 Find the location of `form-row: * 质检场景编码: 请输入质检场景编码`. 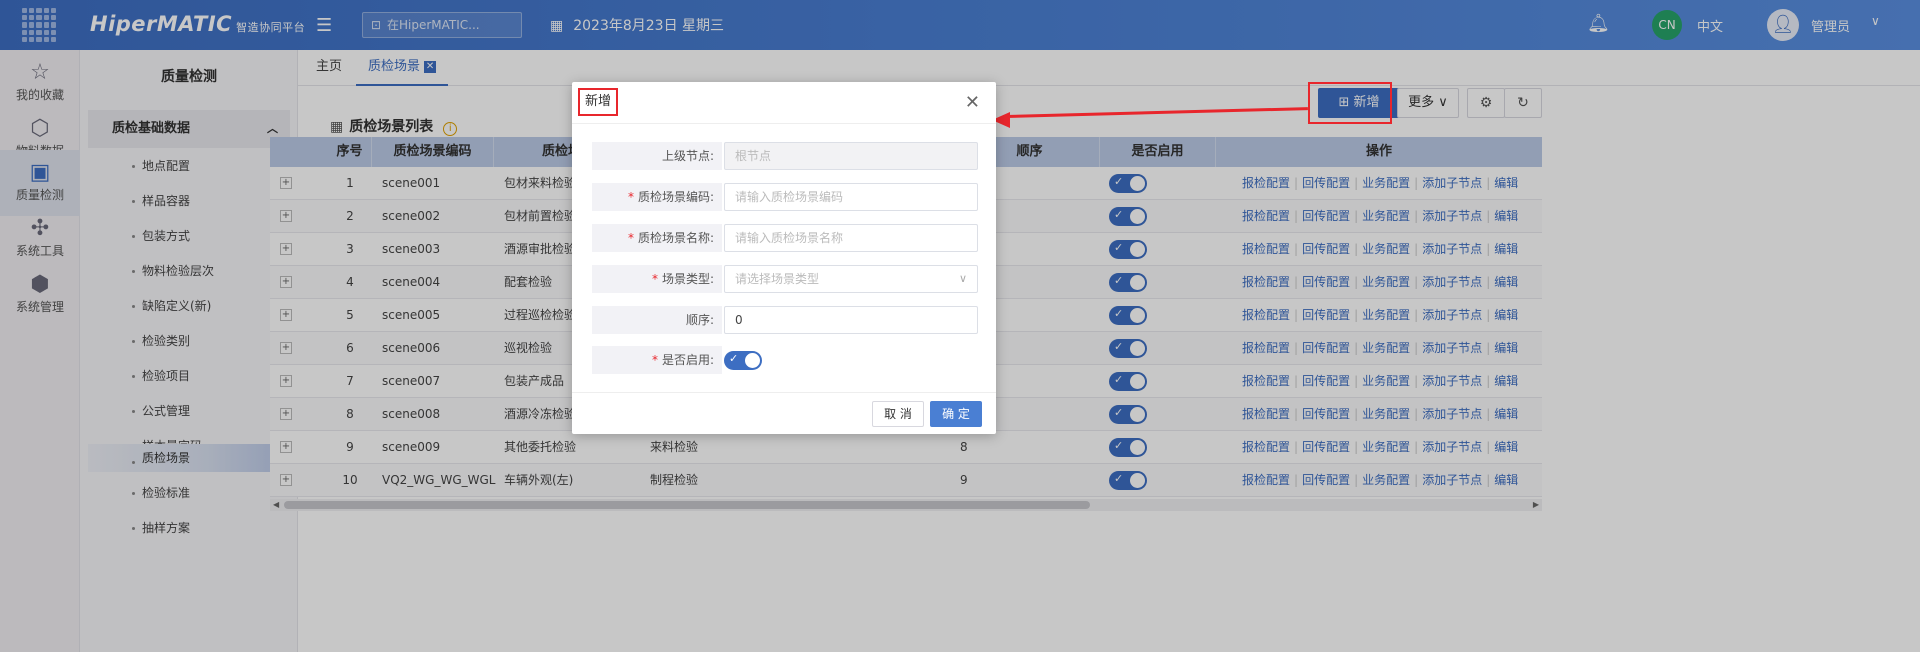

form-row: * 质检场景编码: 请输入质检场景编码 is located at coordinates (785, 197).